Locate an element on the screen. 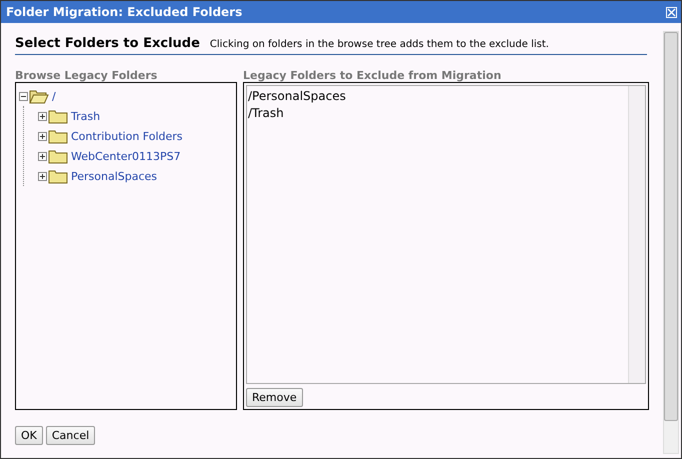 This screenshot has width=682, height=459. close-button is located at coordinates (671, 12).